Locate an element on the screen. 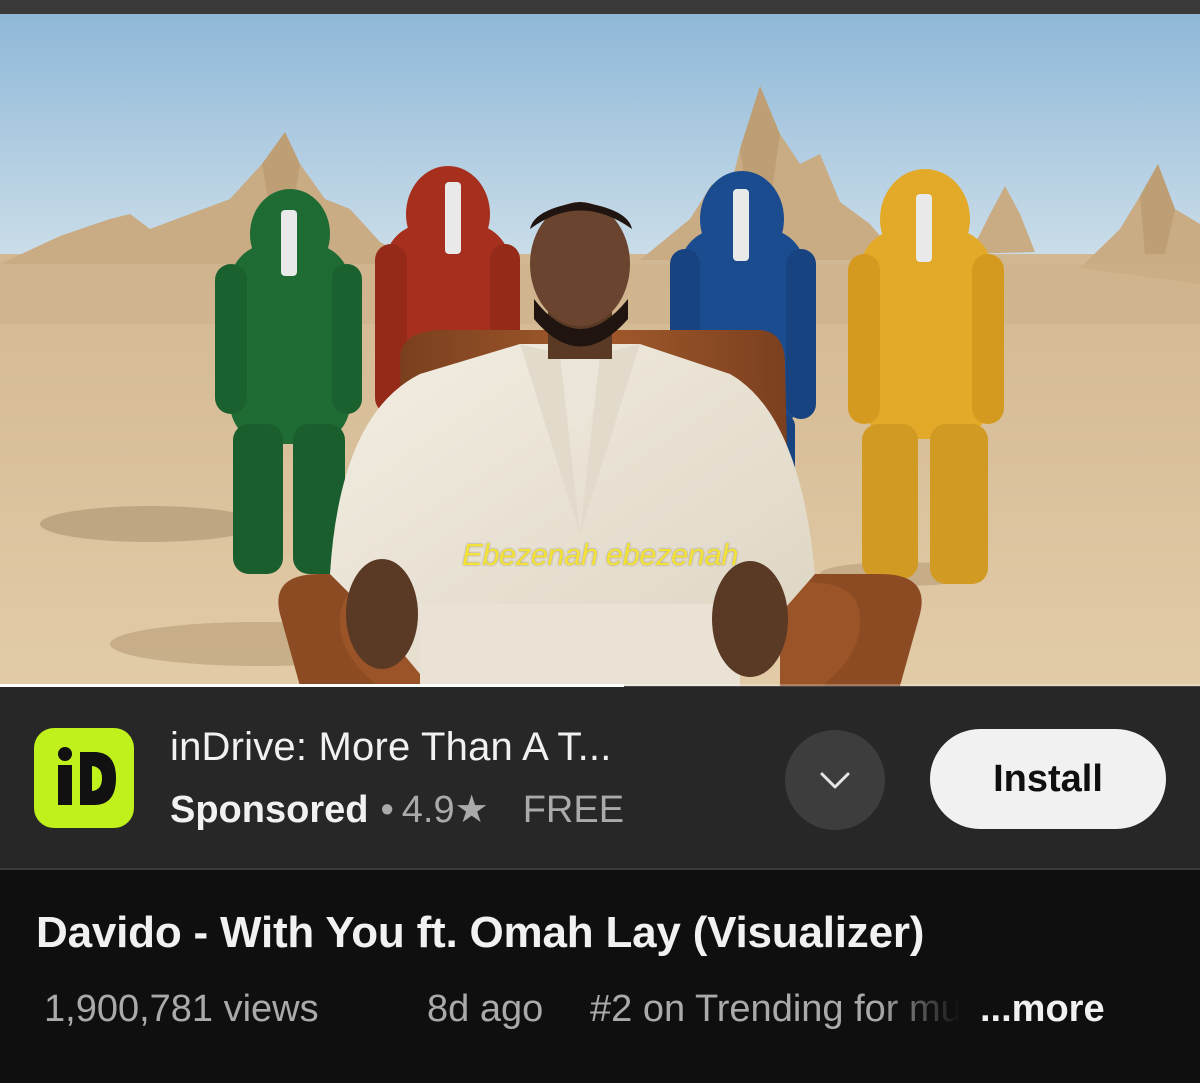  app-rating: 4.9★ is located at coordinates (445, 810).